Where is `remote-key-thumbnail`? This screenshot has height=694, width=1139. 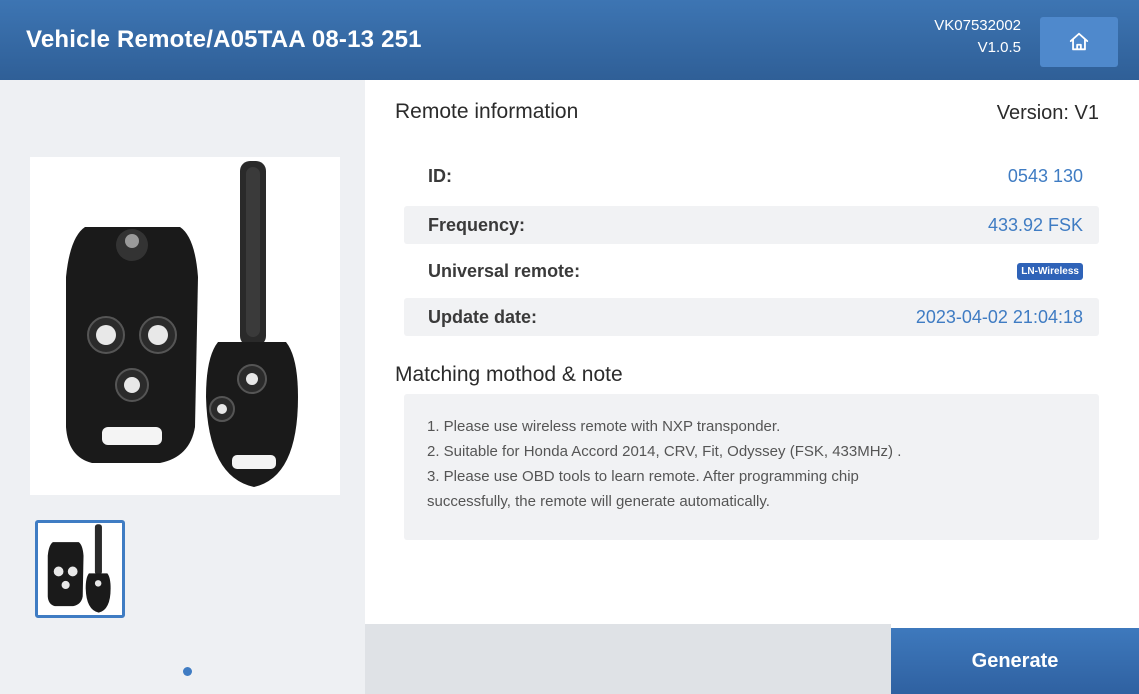
remote-key-thumbnail is located at coordinates (79, 568).